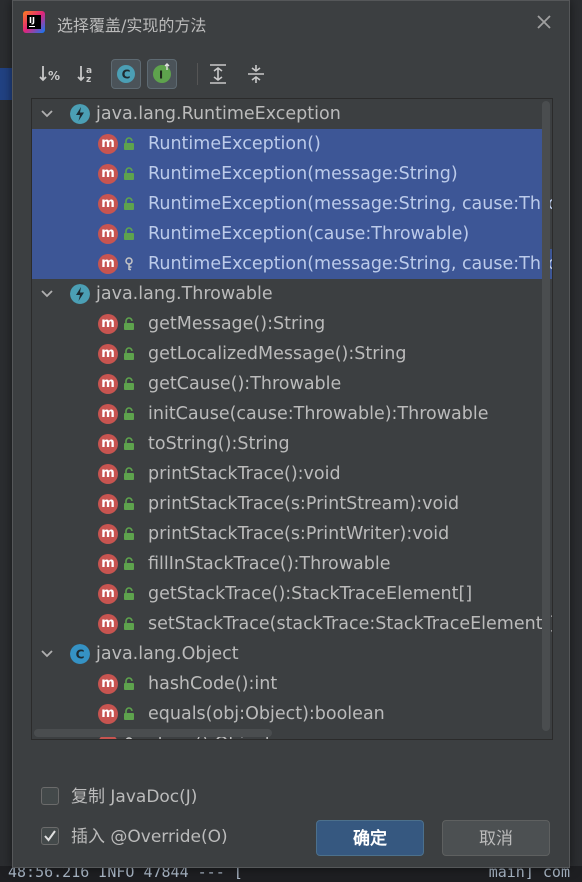 This screenshot has width=582, height=882. Describe the element at coordinates (287, 474) in the screenshot. I see `method-row: m printStackTrace():void` at that location.